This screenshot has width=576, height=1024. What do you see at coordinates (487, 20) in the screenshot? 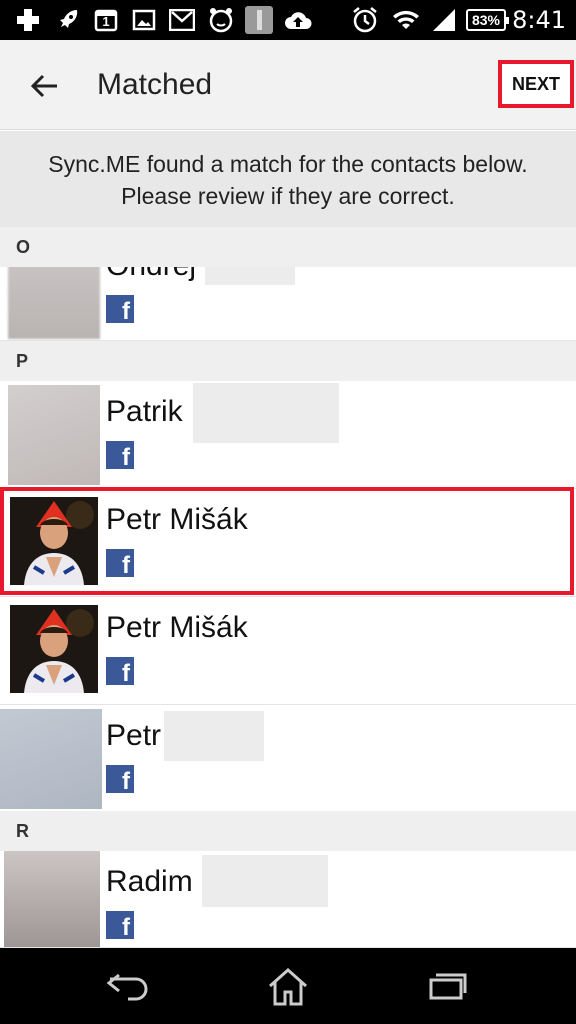
I see `battery-indicator: 83%` at bounding box center [487, 20].